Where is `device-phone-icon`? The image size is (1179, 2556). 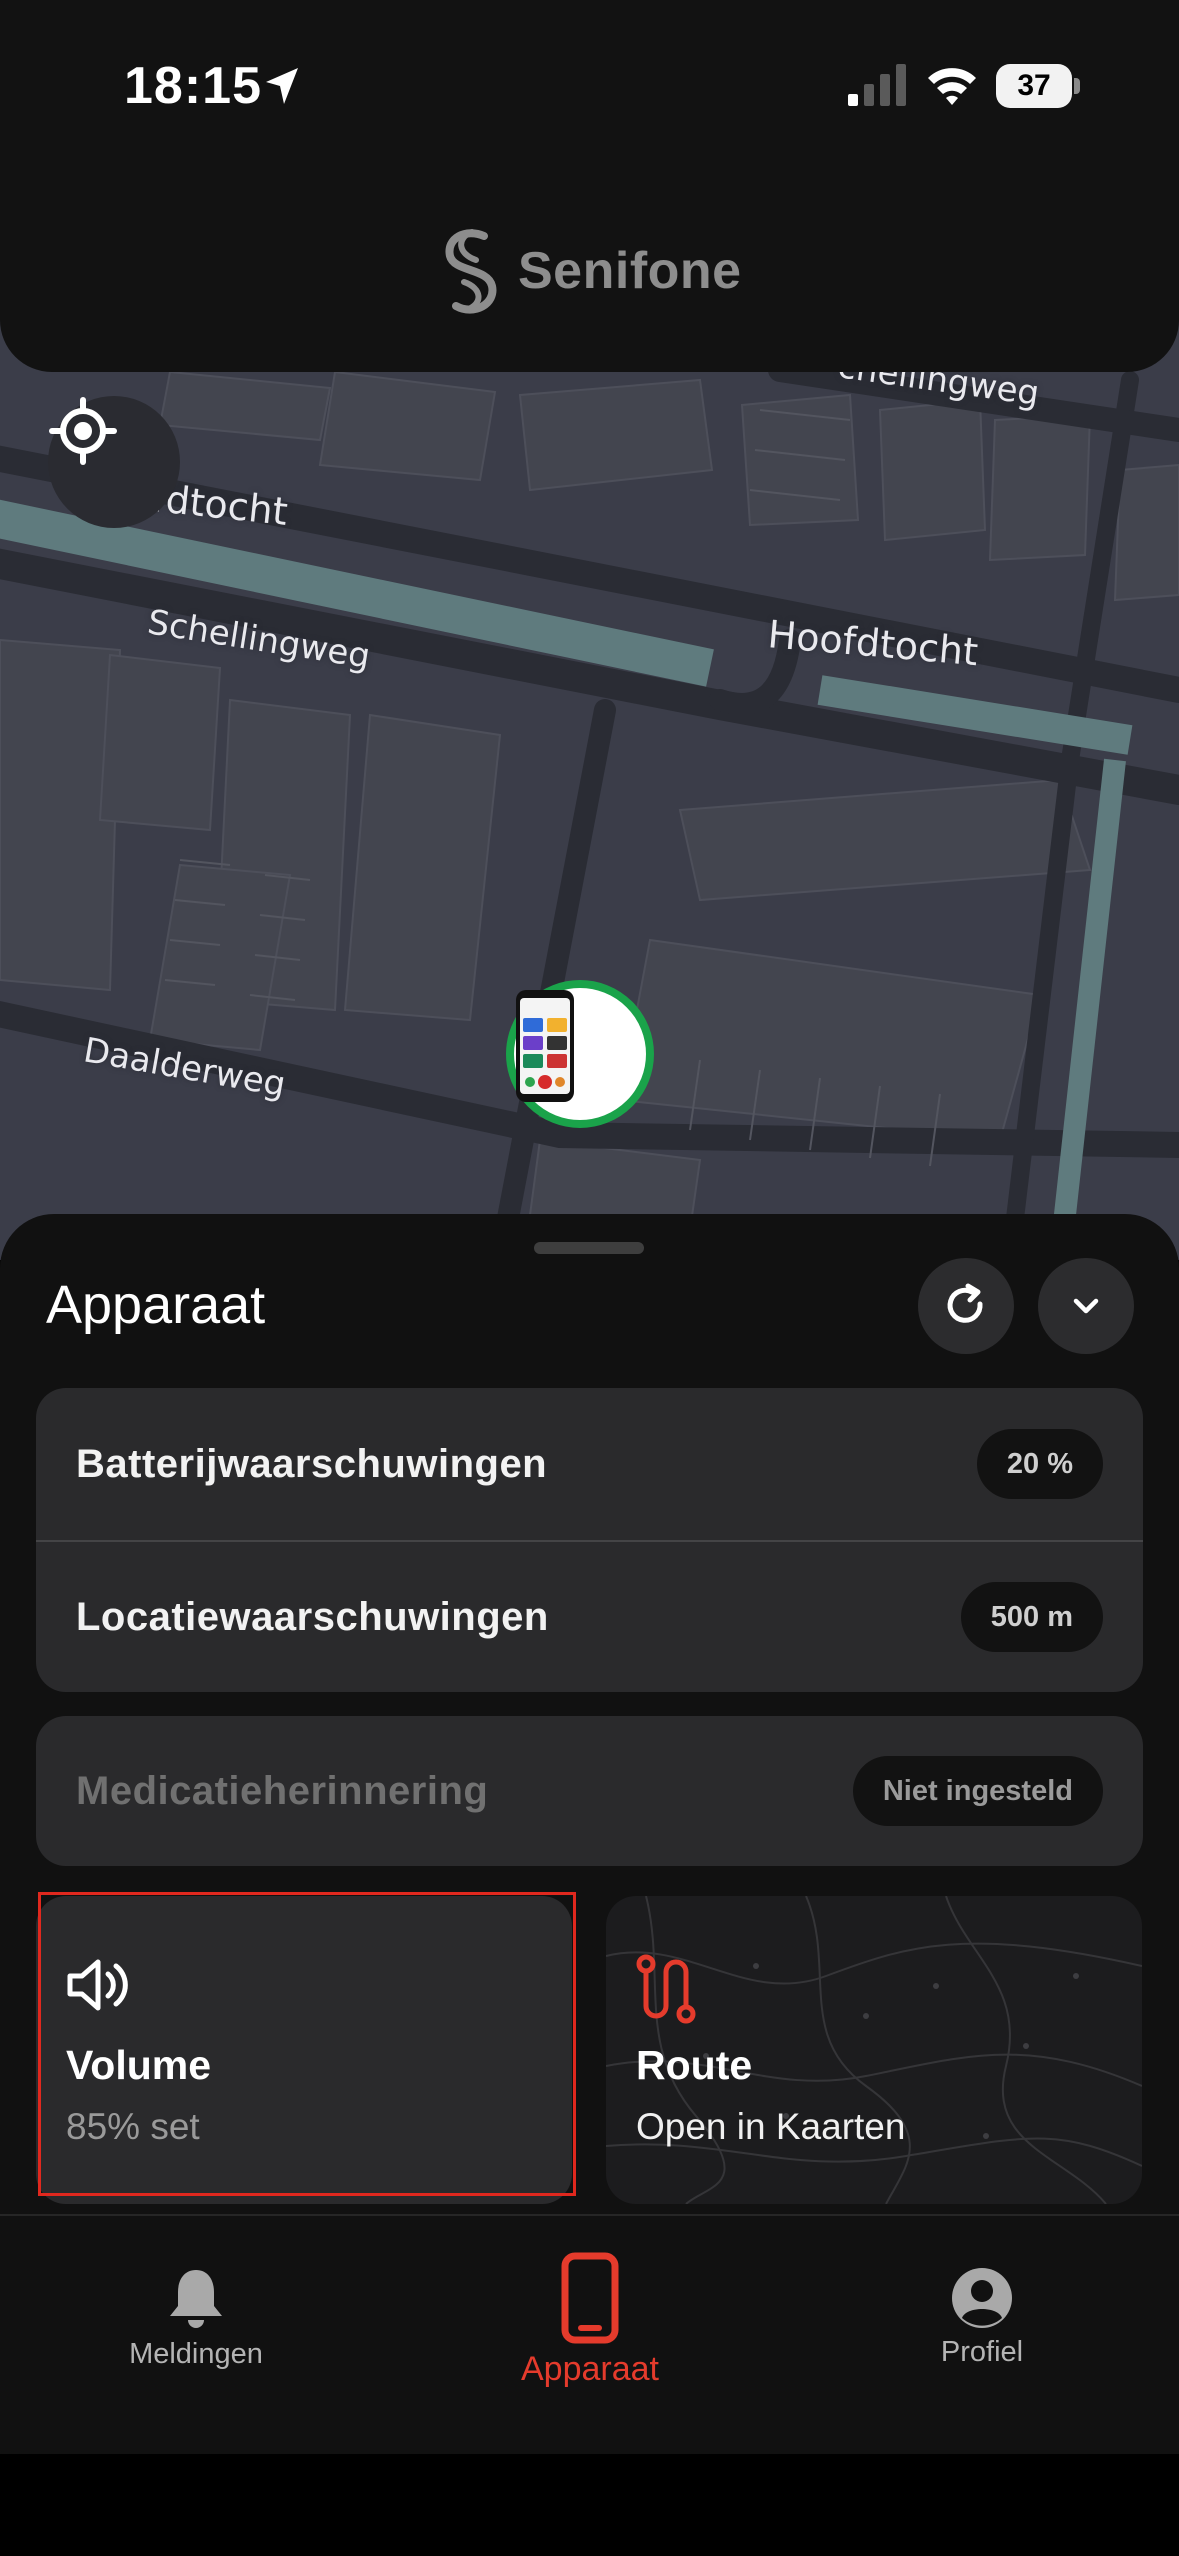 device-phone-icon is located at coordinates (545, 1046).